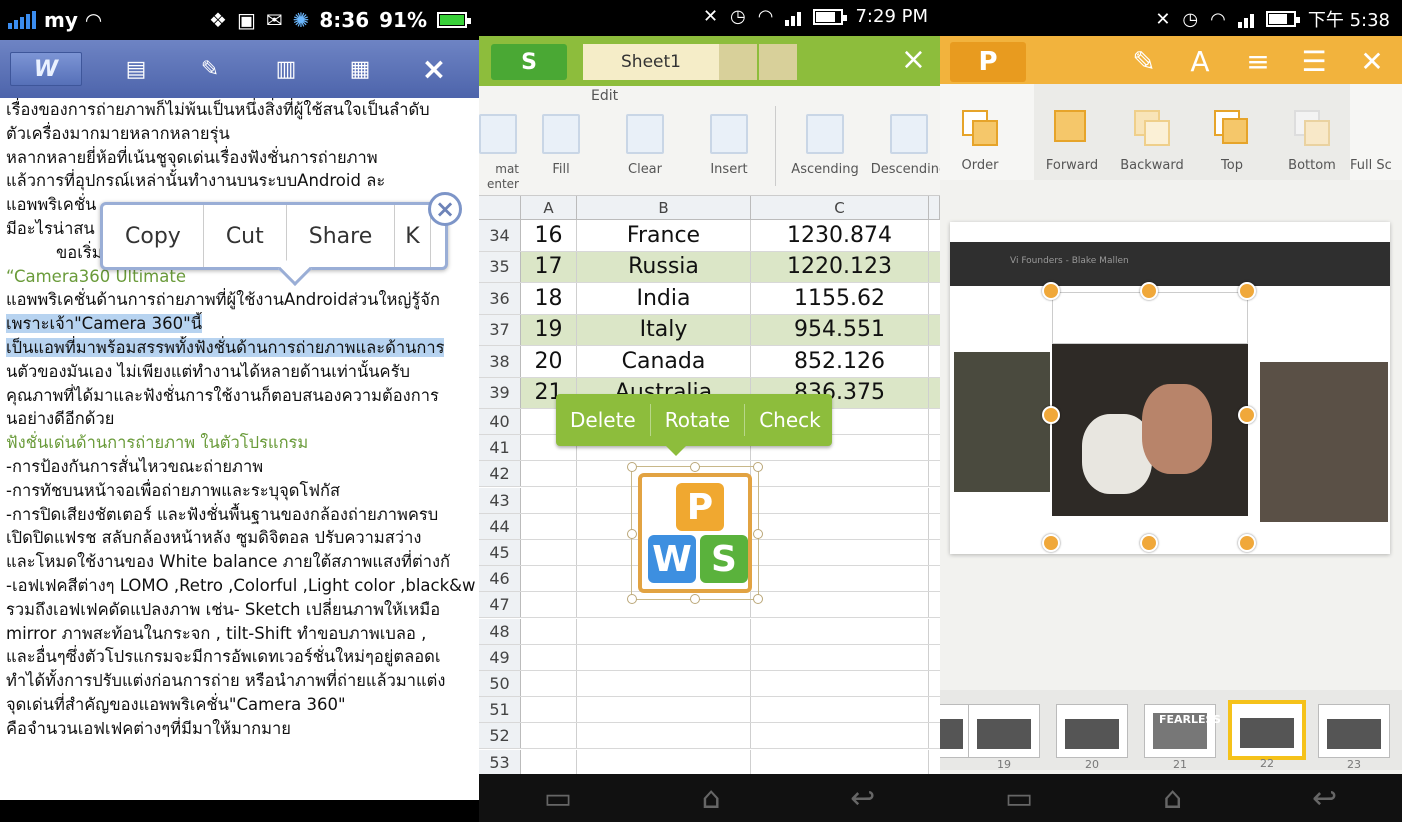 This screenshot has width=1402, height=822. What do you see at coordinates (500, 736) in the screenshot?
I see `row-header: 52` at bounding box center [500, 736].